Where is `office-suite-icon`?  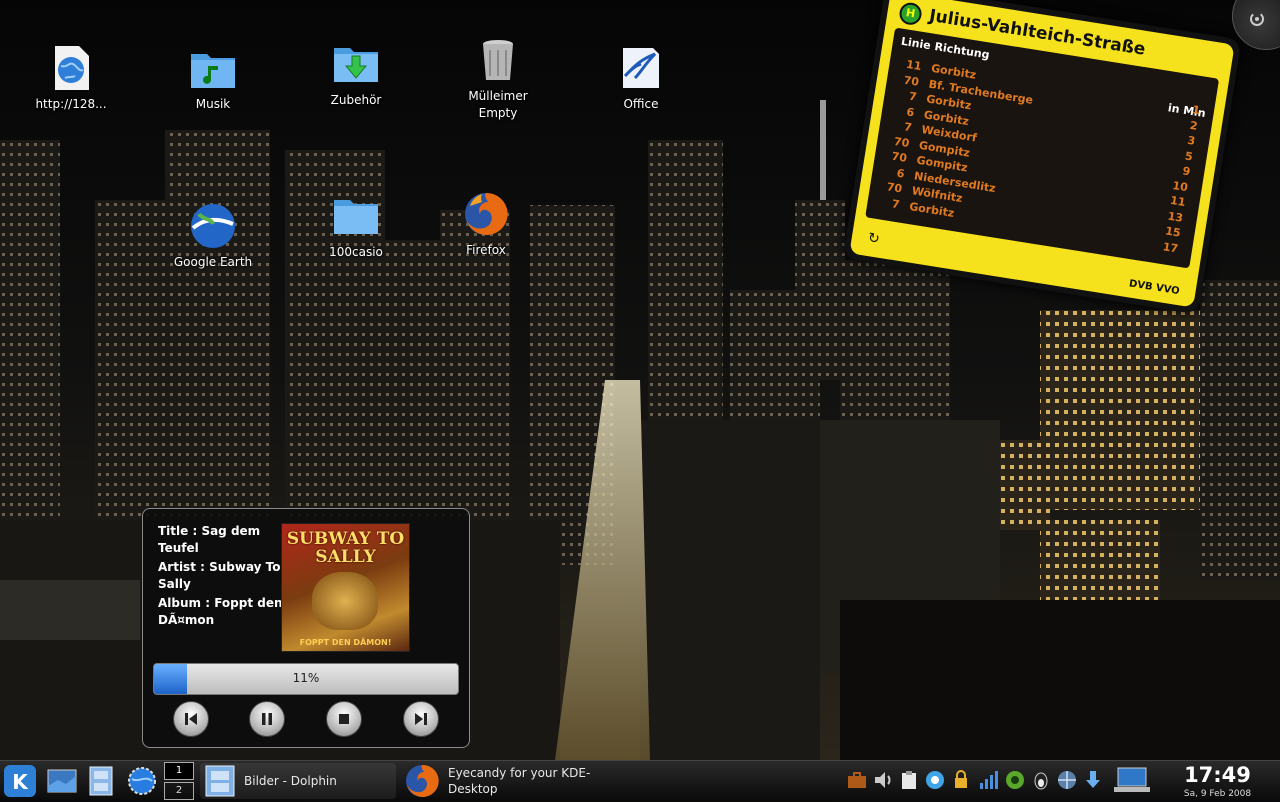
office-suite-icon is located at coordinates (641, 68).